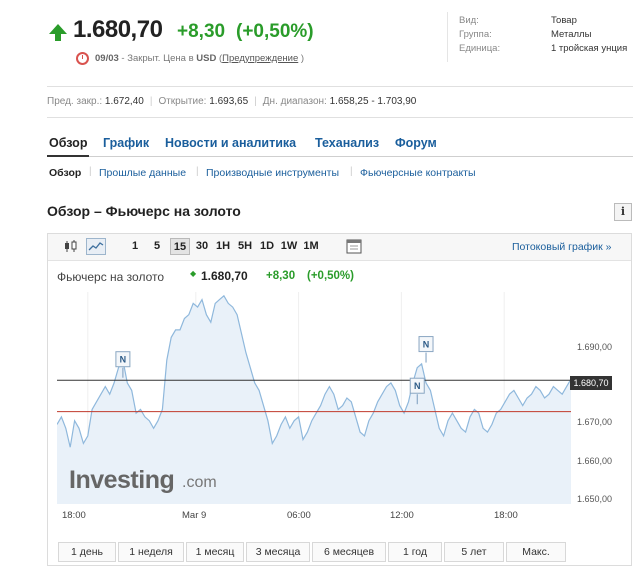 The width and height of the screenshot is (640, 585). What do you see at coordinates (340, 156) in the screenshot?
I see `tabs-underline` at bounding box center [340, 156].